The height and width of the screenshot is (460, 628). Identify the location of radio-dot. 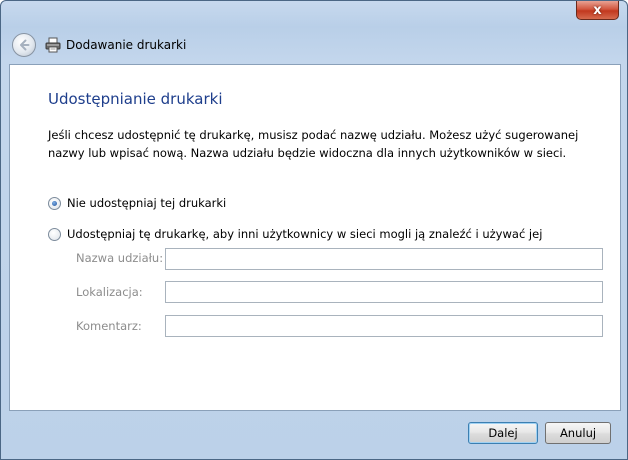
(54, 203).